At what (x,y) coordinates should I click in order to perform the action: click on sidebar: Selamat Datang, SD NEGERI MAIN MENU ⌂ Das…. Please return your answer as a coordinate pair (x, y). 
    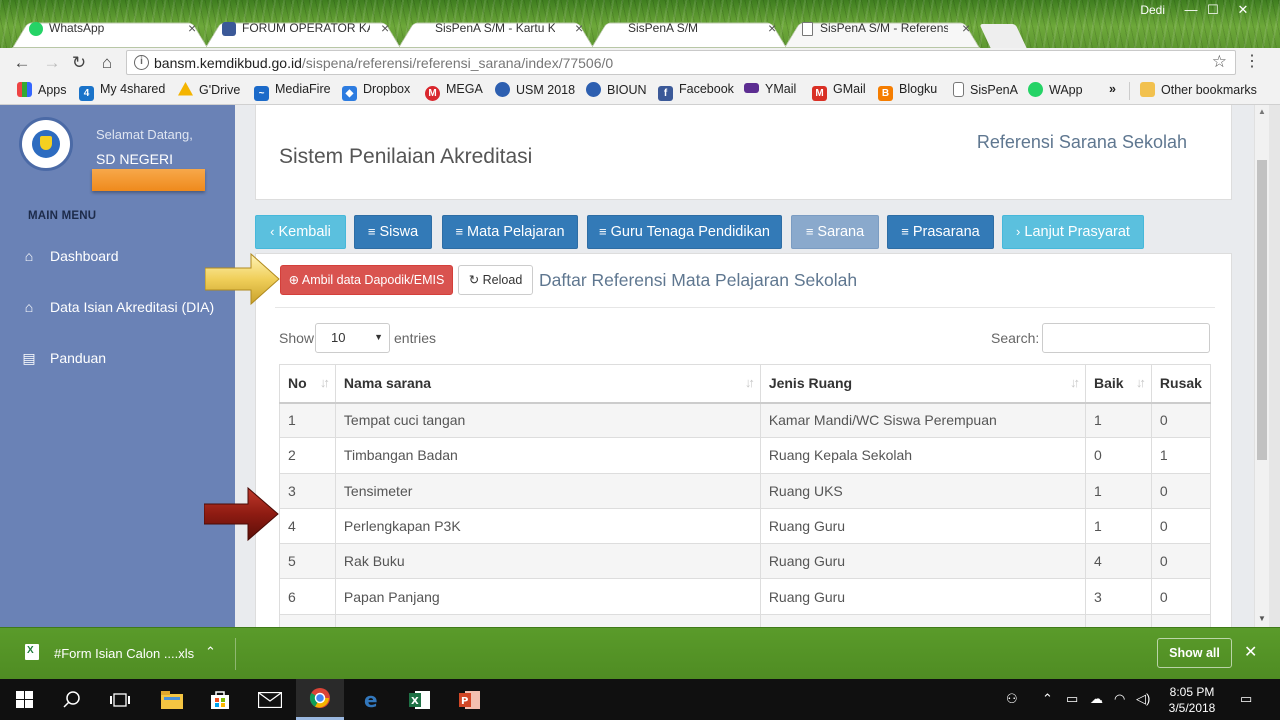
    Looking at the image, I should click on (117, 366).